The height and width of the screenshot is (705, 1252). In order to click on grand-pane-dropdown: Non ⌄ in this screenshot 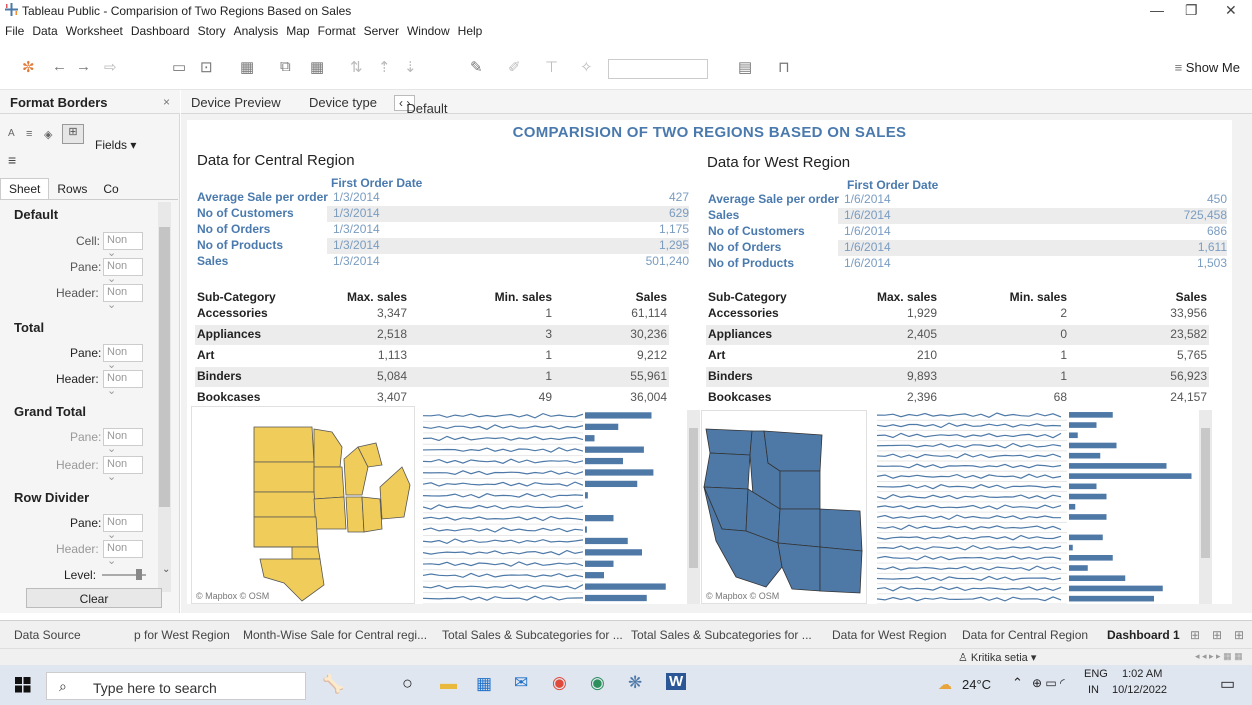, I will do `click(123, 441)`.